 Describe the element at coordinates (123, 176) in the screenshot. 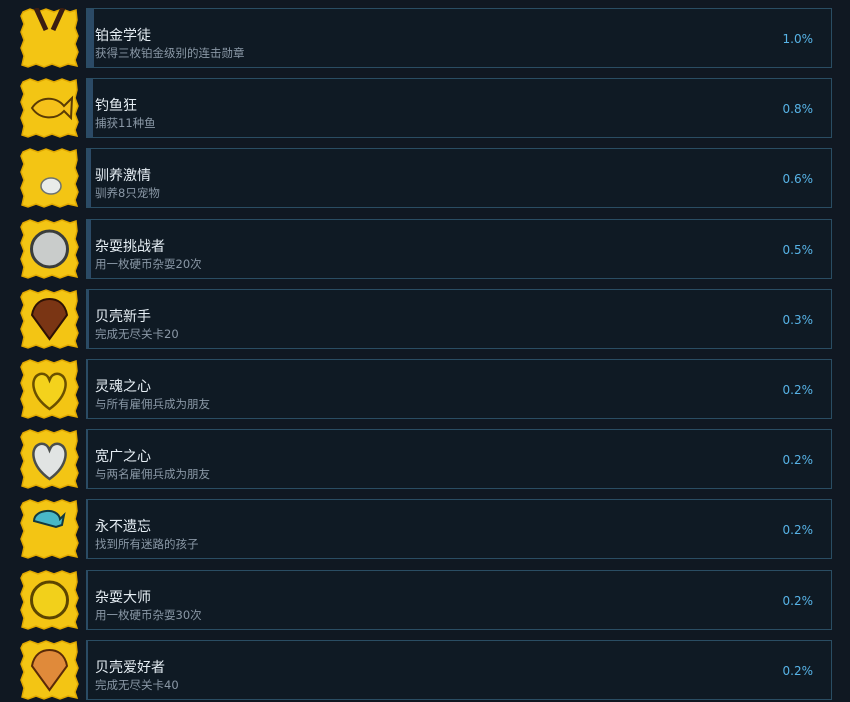

I see `achievement-name: 驯养激情` at that location.